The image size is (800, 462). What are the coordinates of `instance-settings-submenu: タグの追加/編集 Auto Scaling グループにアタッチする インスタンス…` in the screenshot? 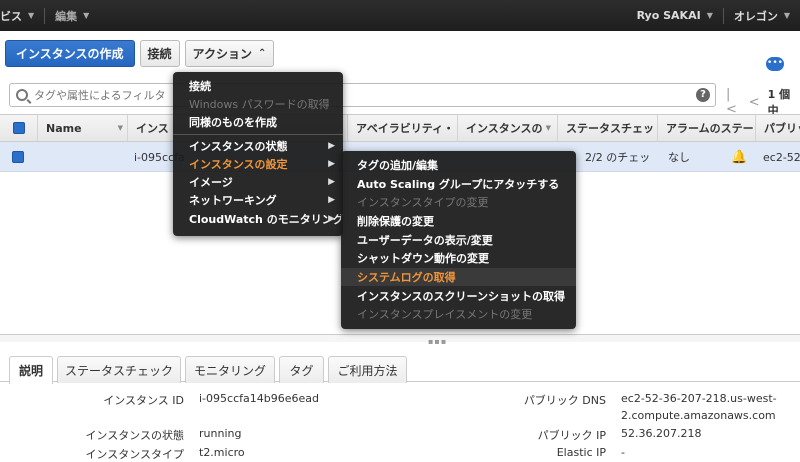 It's located at (458, 240).